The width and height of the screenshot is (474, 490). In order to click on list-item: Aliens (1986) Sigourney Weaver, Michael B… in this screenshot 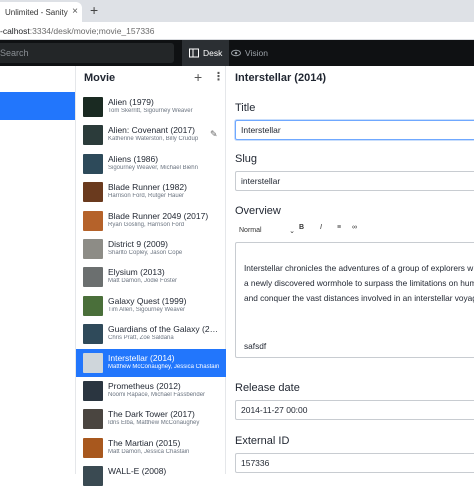, I will do `click(151, 164)`.